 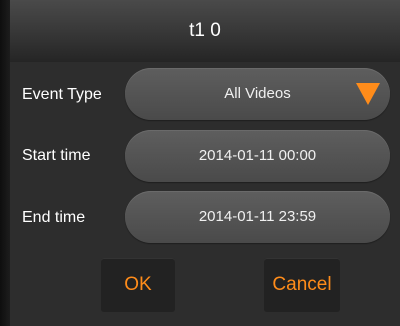 I want to click on event-type-label: Event Type, so click(x=62, y=94).